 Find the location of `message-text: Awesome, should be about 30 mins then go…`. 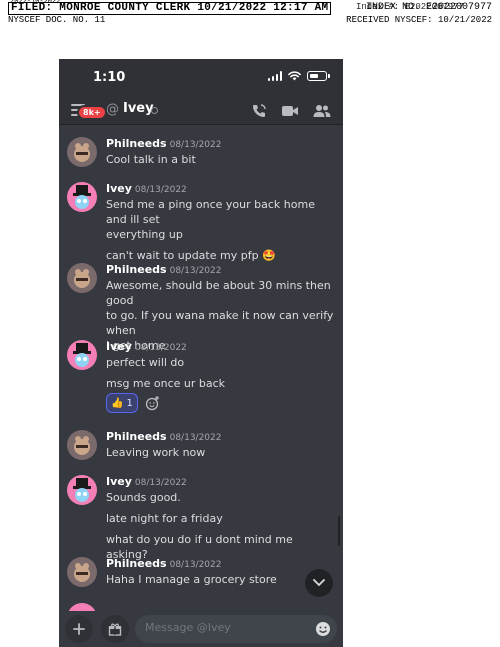

message-text: Awesome, should be about 30 mins then go… is located at coordinates (218, 293).